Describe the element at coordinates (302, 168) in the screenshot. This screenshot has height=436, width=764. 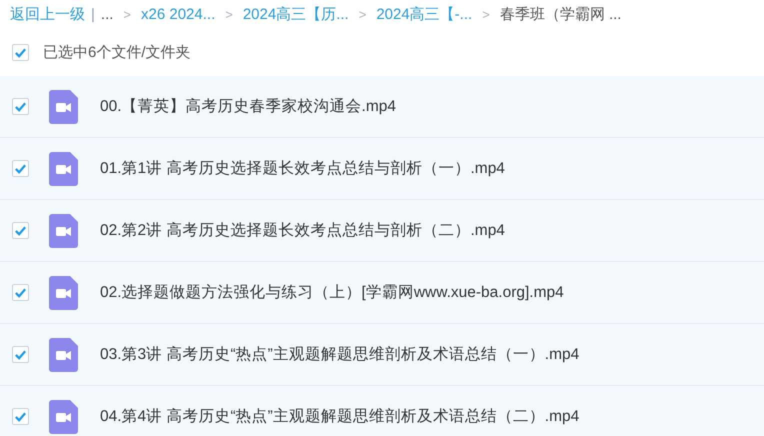
I see `file-name: 01.第1讲 高考历史选择题长效考点总结与剖析（一）.mp4` at that location.